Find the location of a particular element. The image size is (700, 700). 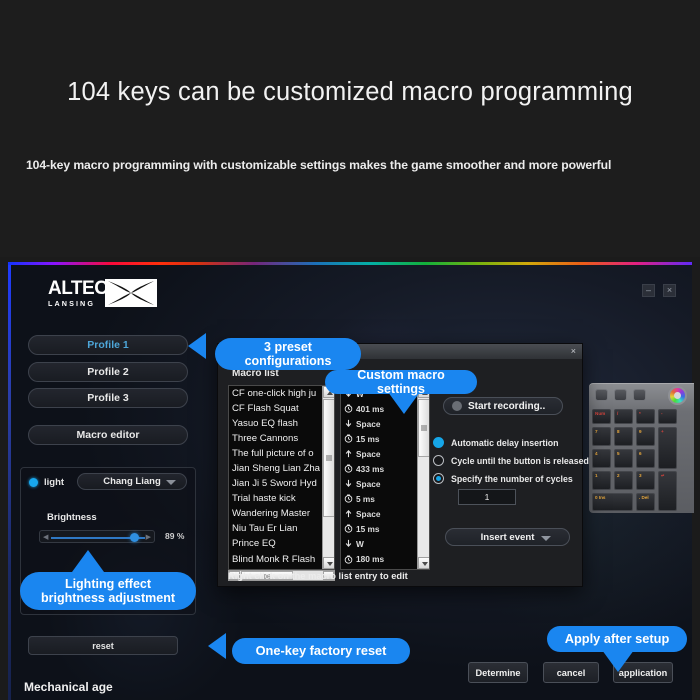

option-cycle-until-release: Cycle until the button is released is located at coordinates (511, 460).